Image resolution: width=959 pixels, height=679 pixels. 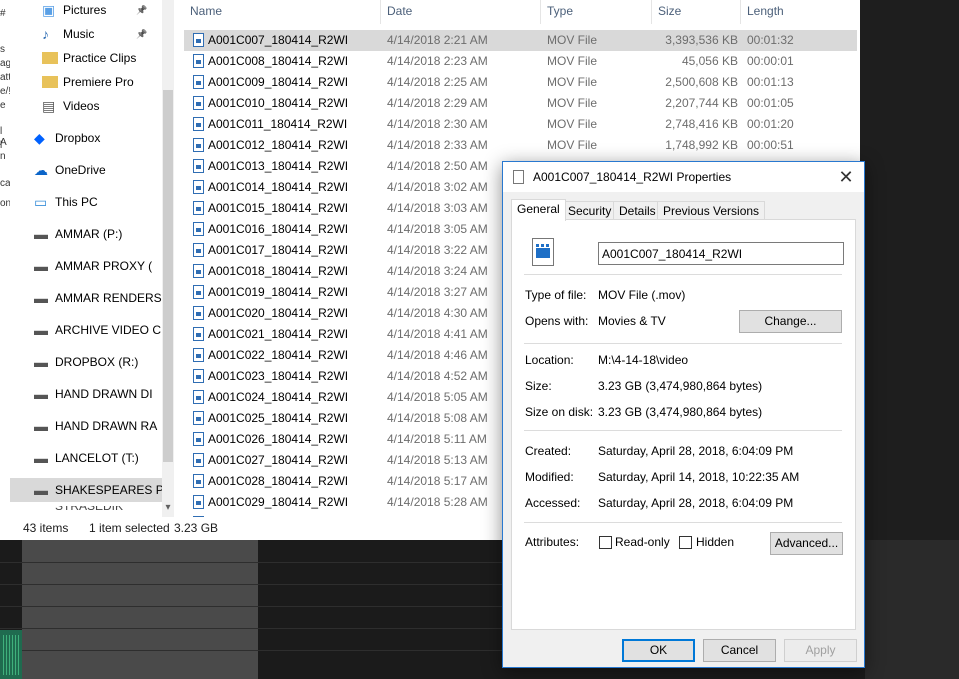 I want to click on file-date: 4/14/2018 2:50 AM, so click(x=437, y=166).